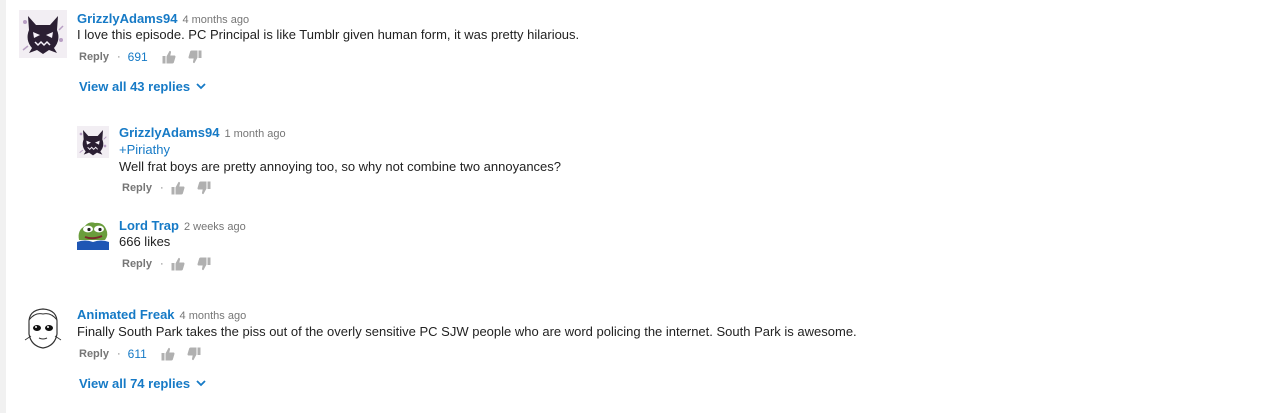 The width and height of the screenshot is (1274, 413). I want to click on comment-timestamp: 1 month ago, so click(254, 134).